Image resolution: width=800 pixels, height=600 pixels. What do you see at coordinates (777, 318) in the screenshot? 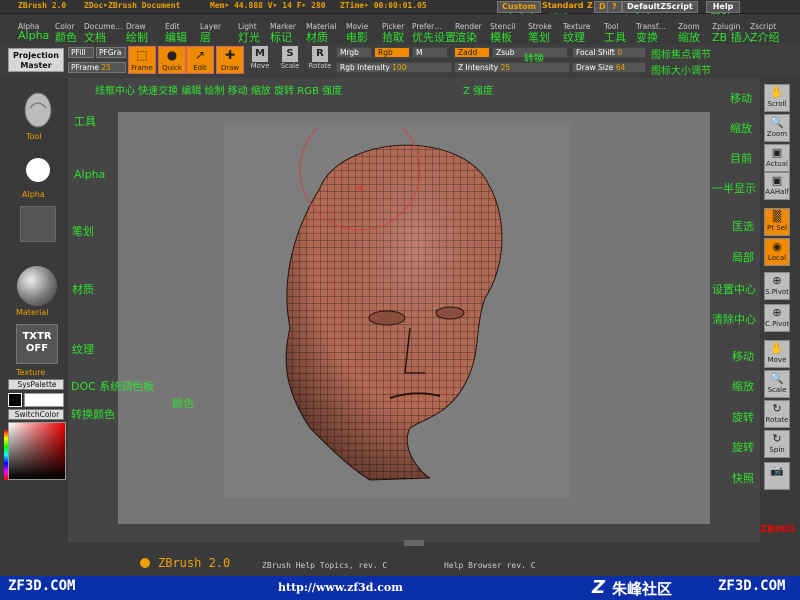
I see `right-tool-cpivot: ⊕ C.Pivot` at bounding box center [777, 318].